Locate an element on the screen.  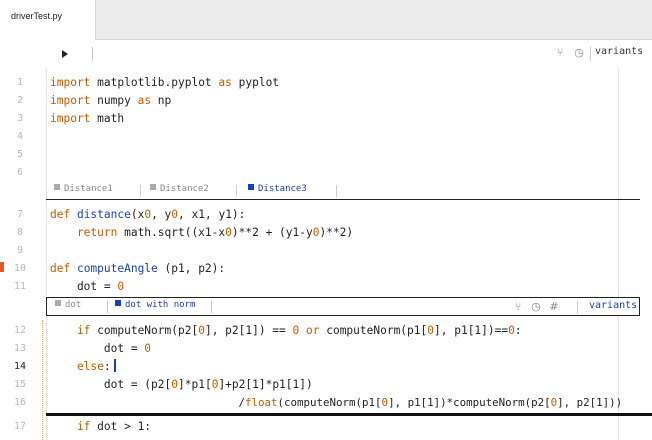
code-text: ]*p1[ is located at coordinates (195, 384).